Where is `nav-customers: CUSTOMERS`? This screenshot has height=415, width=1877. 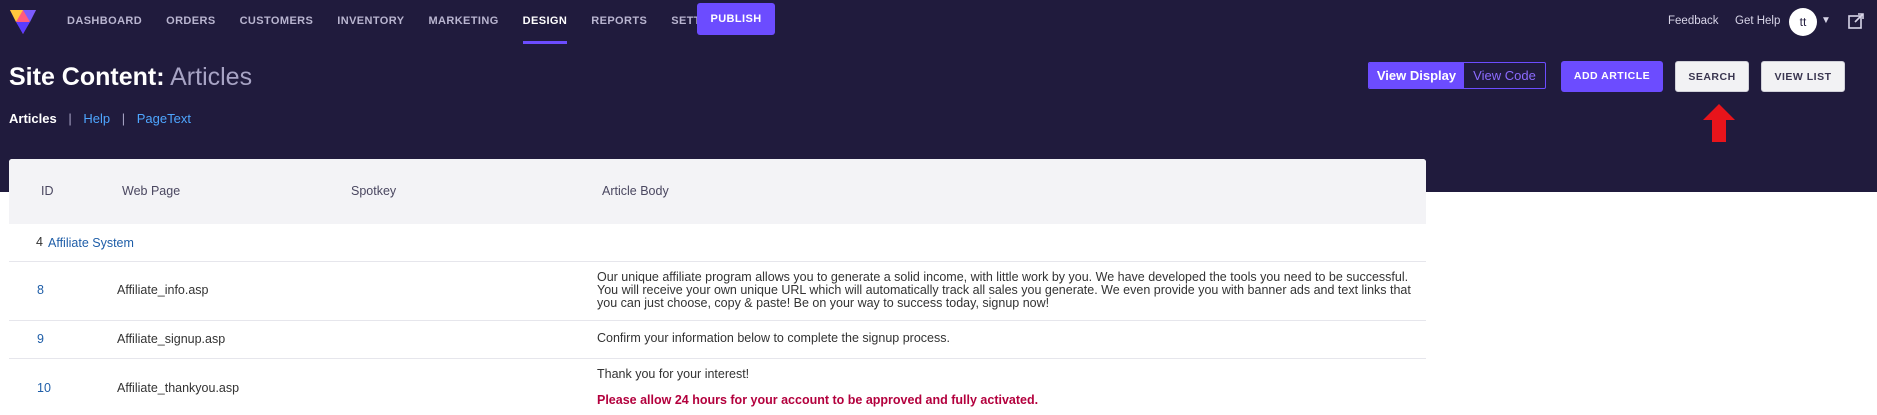 nav-customers: CUSTOMERS is located at coordinates (277, 22).